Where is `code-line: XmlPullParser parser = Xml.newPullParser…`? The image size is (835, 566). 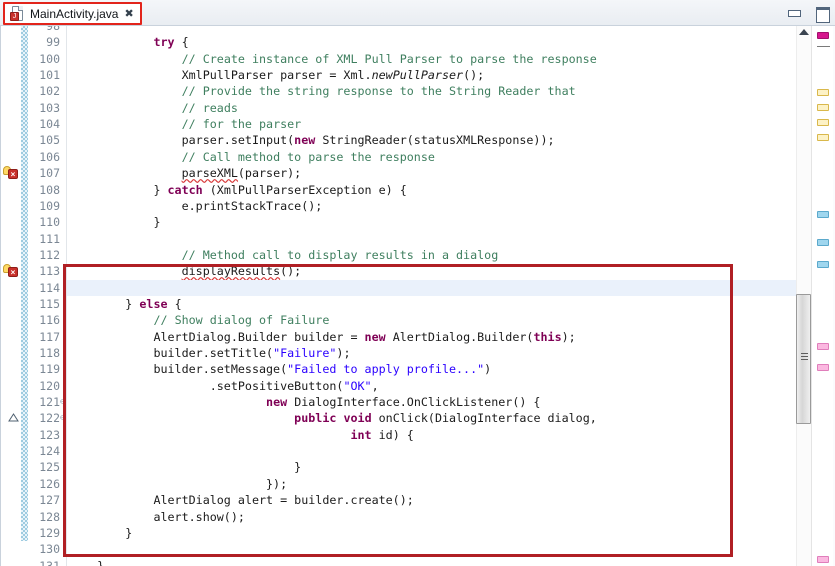 code-line: XmlPullParser parser = Xml.newPullParser… is located at coordinates (435, 75).